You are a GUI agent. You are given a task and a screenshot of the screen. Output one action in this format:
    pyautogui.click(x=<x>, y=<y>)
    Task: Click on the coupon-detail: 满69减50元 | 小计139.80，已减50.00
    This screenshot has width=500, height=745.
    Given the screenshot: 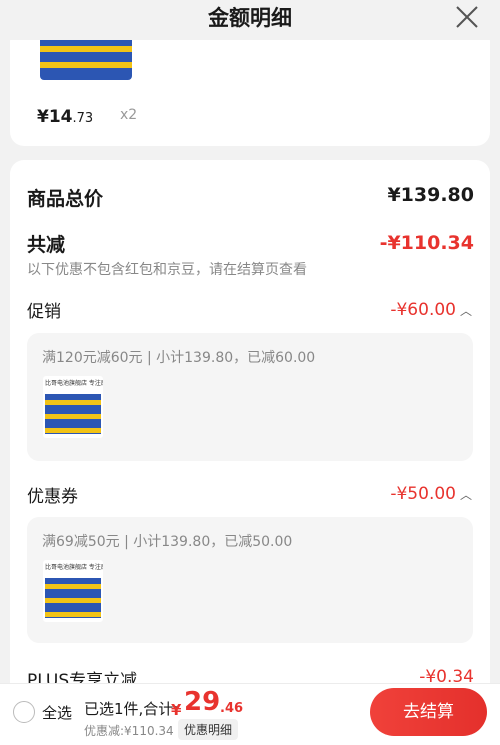 What is the action you would take?
    pyautogui.click(x=167, y=542)
    